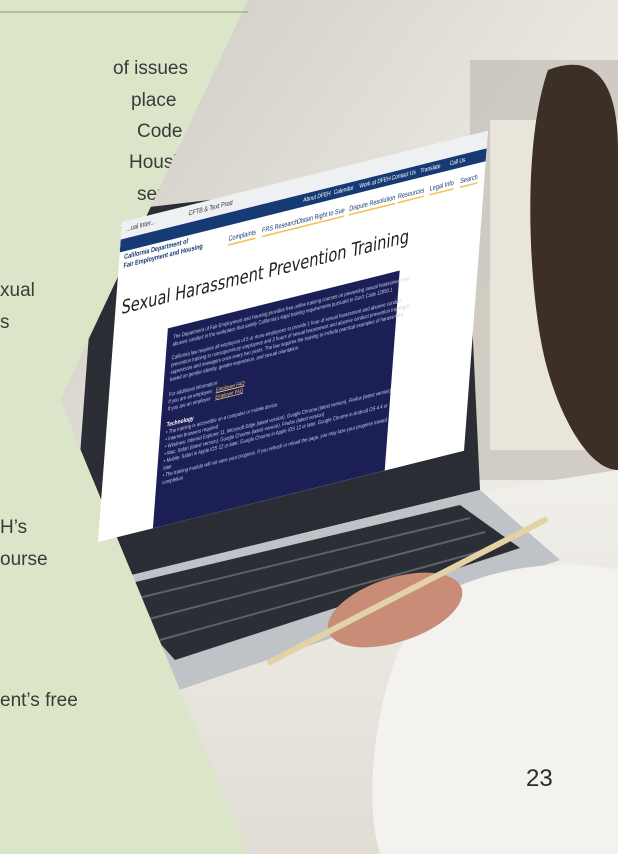 The image size is (618, 854). What do you see at coordinates (442, 187) in the screenshot?
I see `nav-item: Legal Info` at bounding box center [442, 187].